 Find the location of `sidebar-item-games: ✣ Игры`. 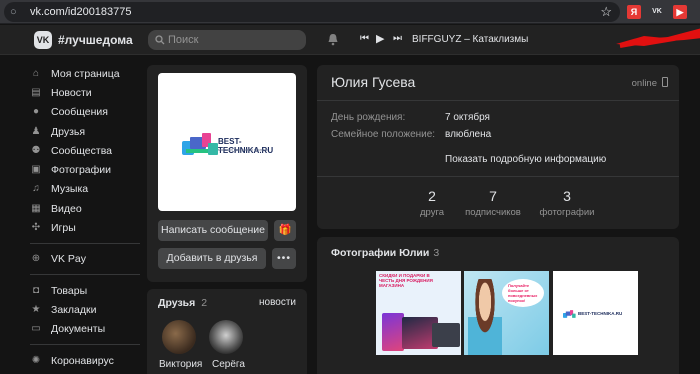

sidebar-item-games: ✣ Игры is located at coordinates (90, 227).